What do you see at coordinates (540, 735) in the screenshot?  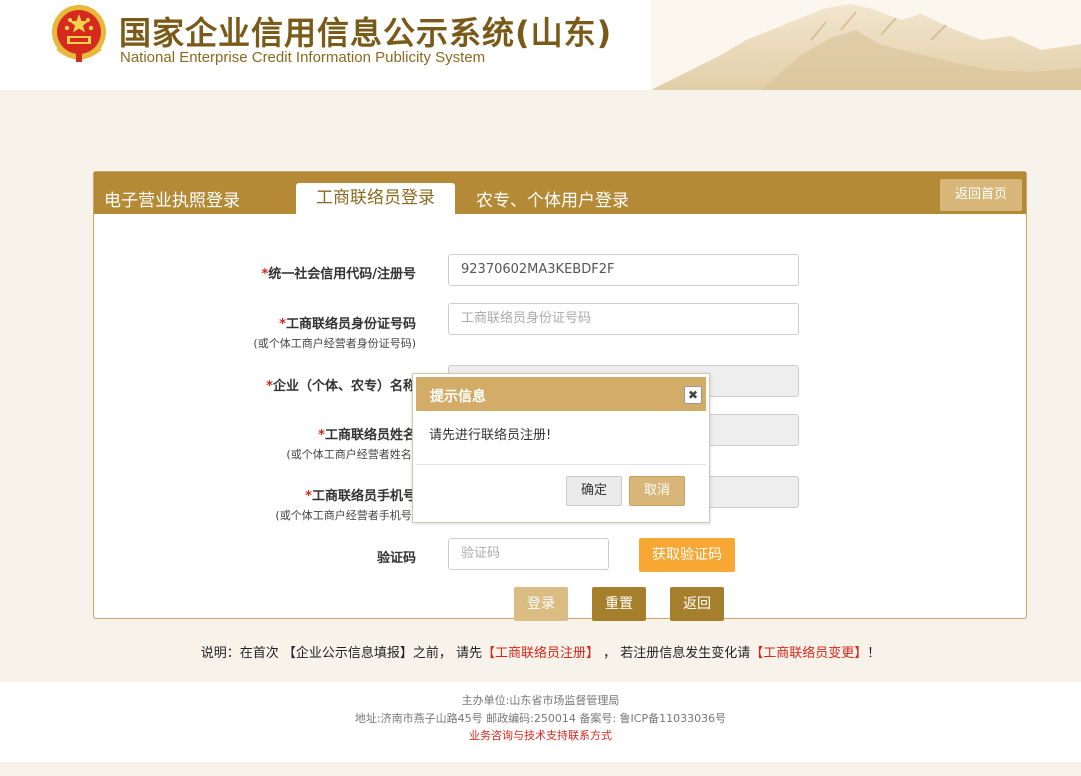 I see `footer-support-link: 业务咨询与技术支持联系方式` at bounding box center [540, 735].